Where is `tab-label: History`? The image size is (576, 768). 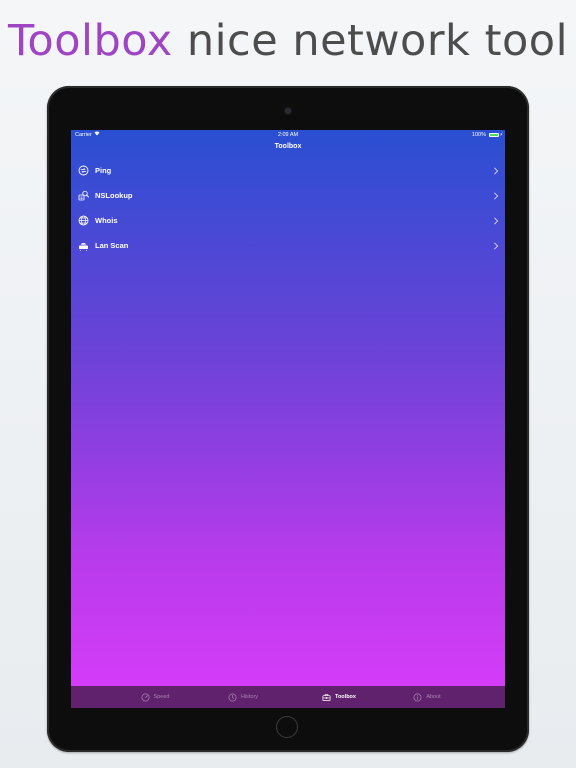
tab-label: History is located at coordinates (249, 697).